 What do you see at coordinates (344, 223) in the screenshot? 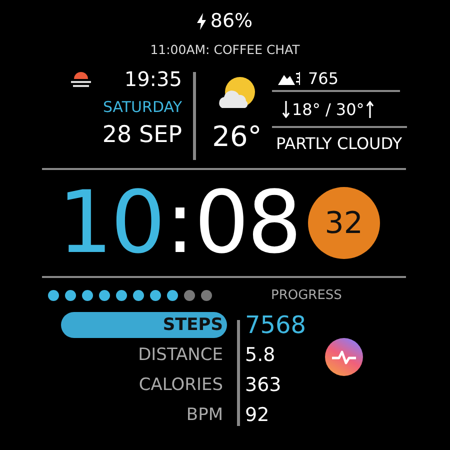
I see `count-badge: 32` at bounding box center [344, 223].